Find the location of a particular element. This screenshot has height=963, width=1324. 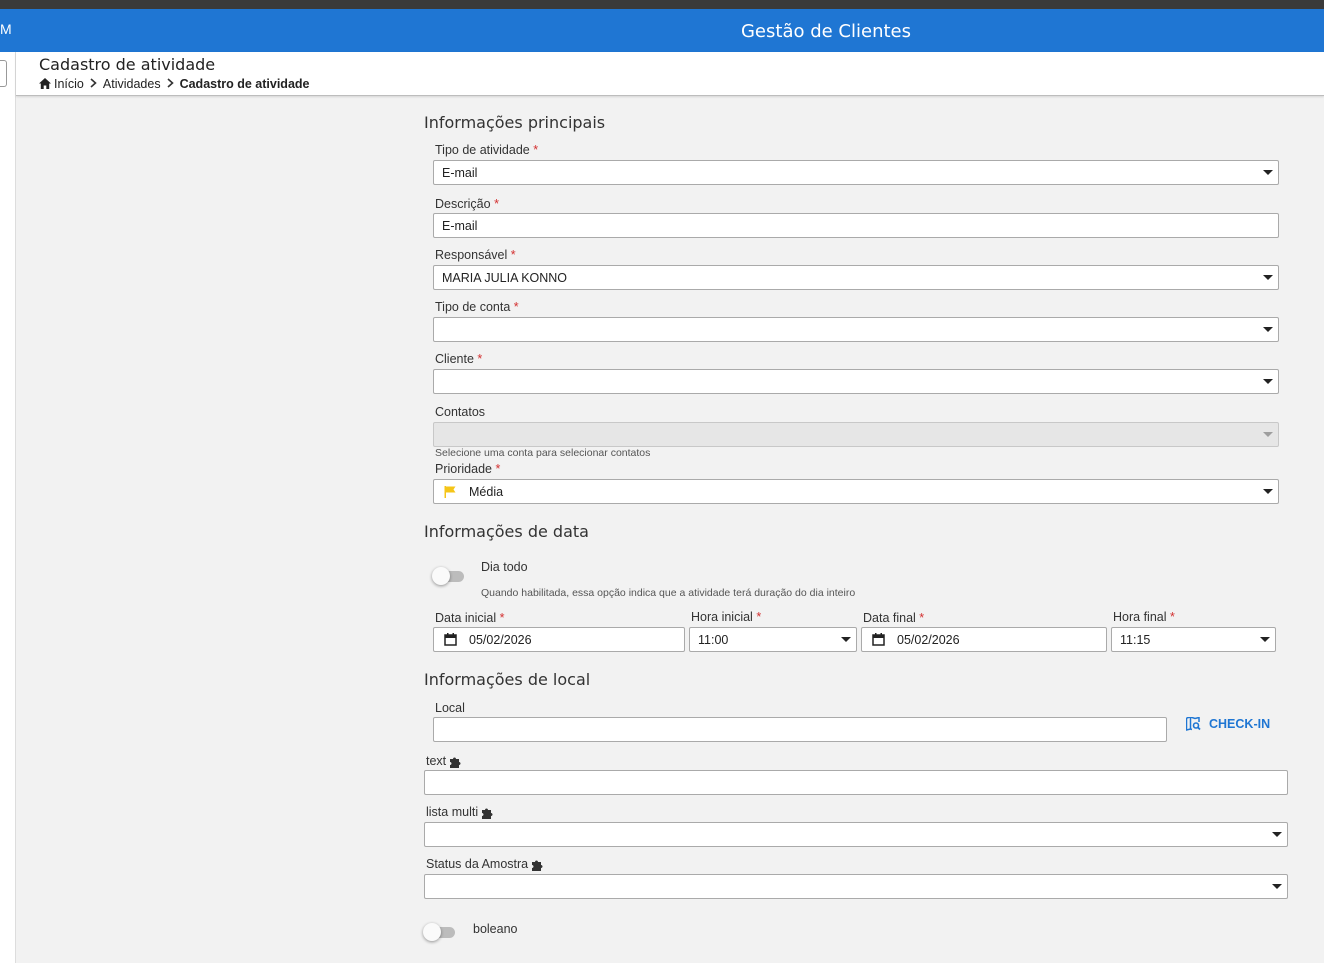

dia-todo-label: Dia todo is located at coordinates (504, 567).